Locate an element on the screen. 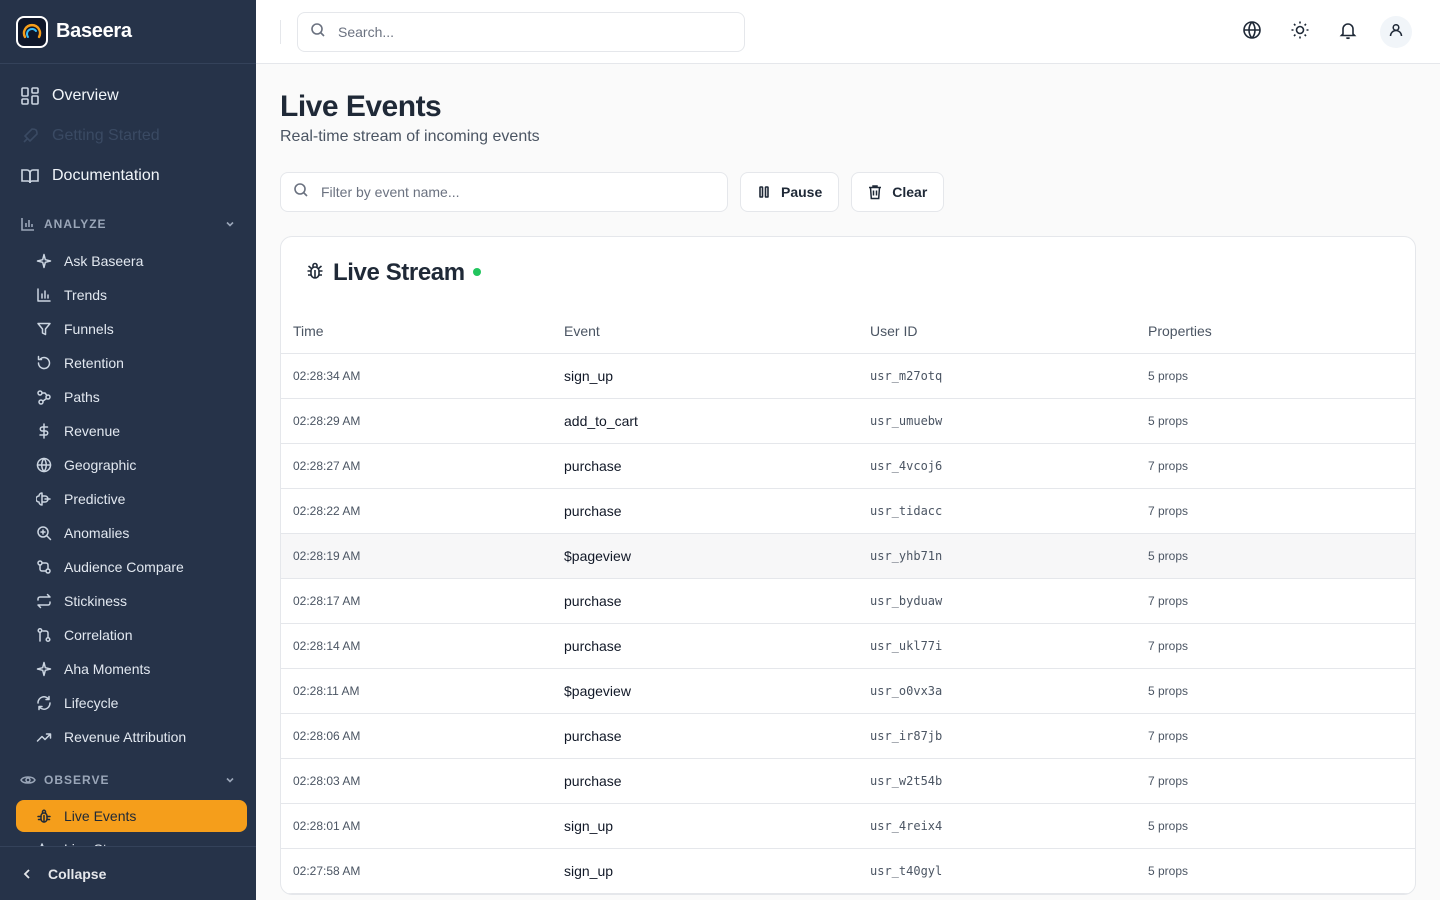 Image resolution: width=1440 pixels, height=900 pixels. theme-toggle-button is located at coordinates (1300, 32).